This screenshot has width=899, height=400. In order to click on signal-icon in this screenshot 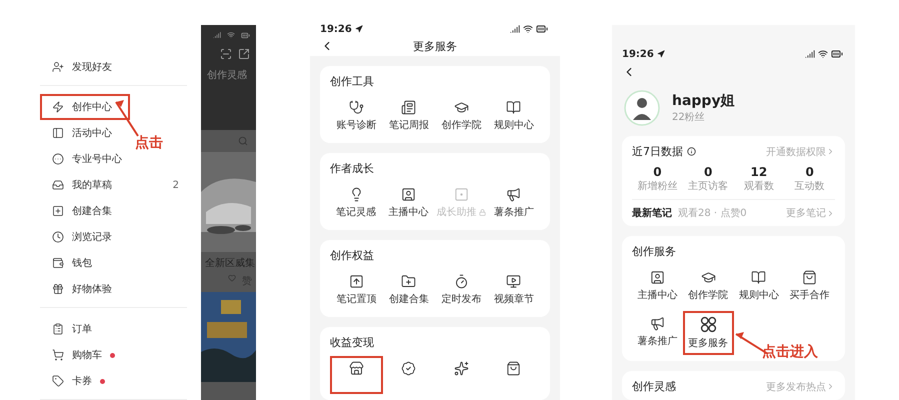, I will do `click(810, 54)`.